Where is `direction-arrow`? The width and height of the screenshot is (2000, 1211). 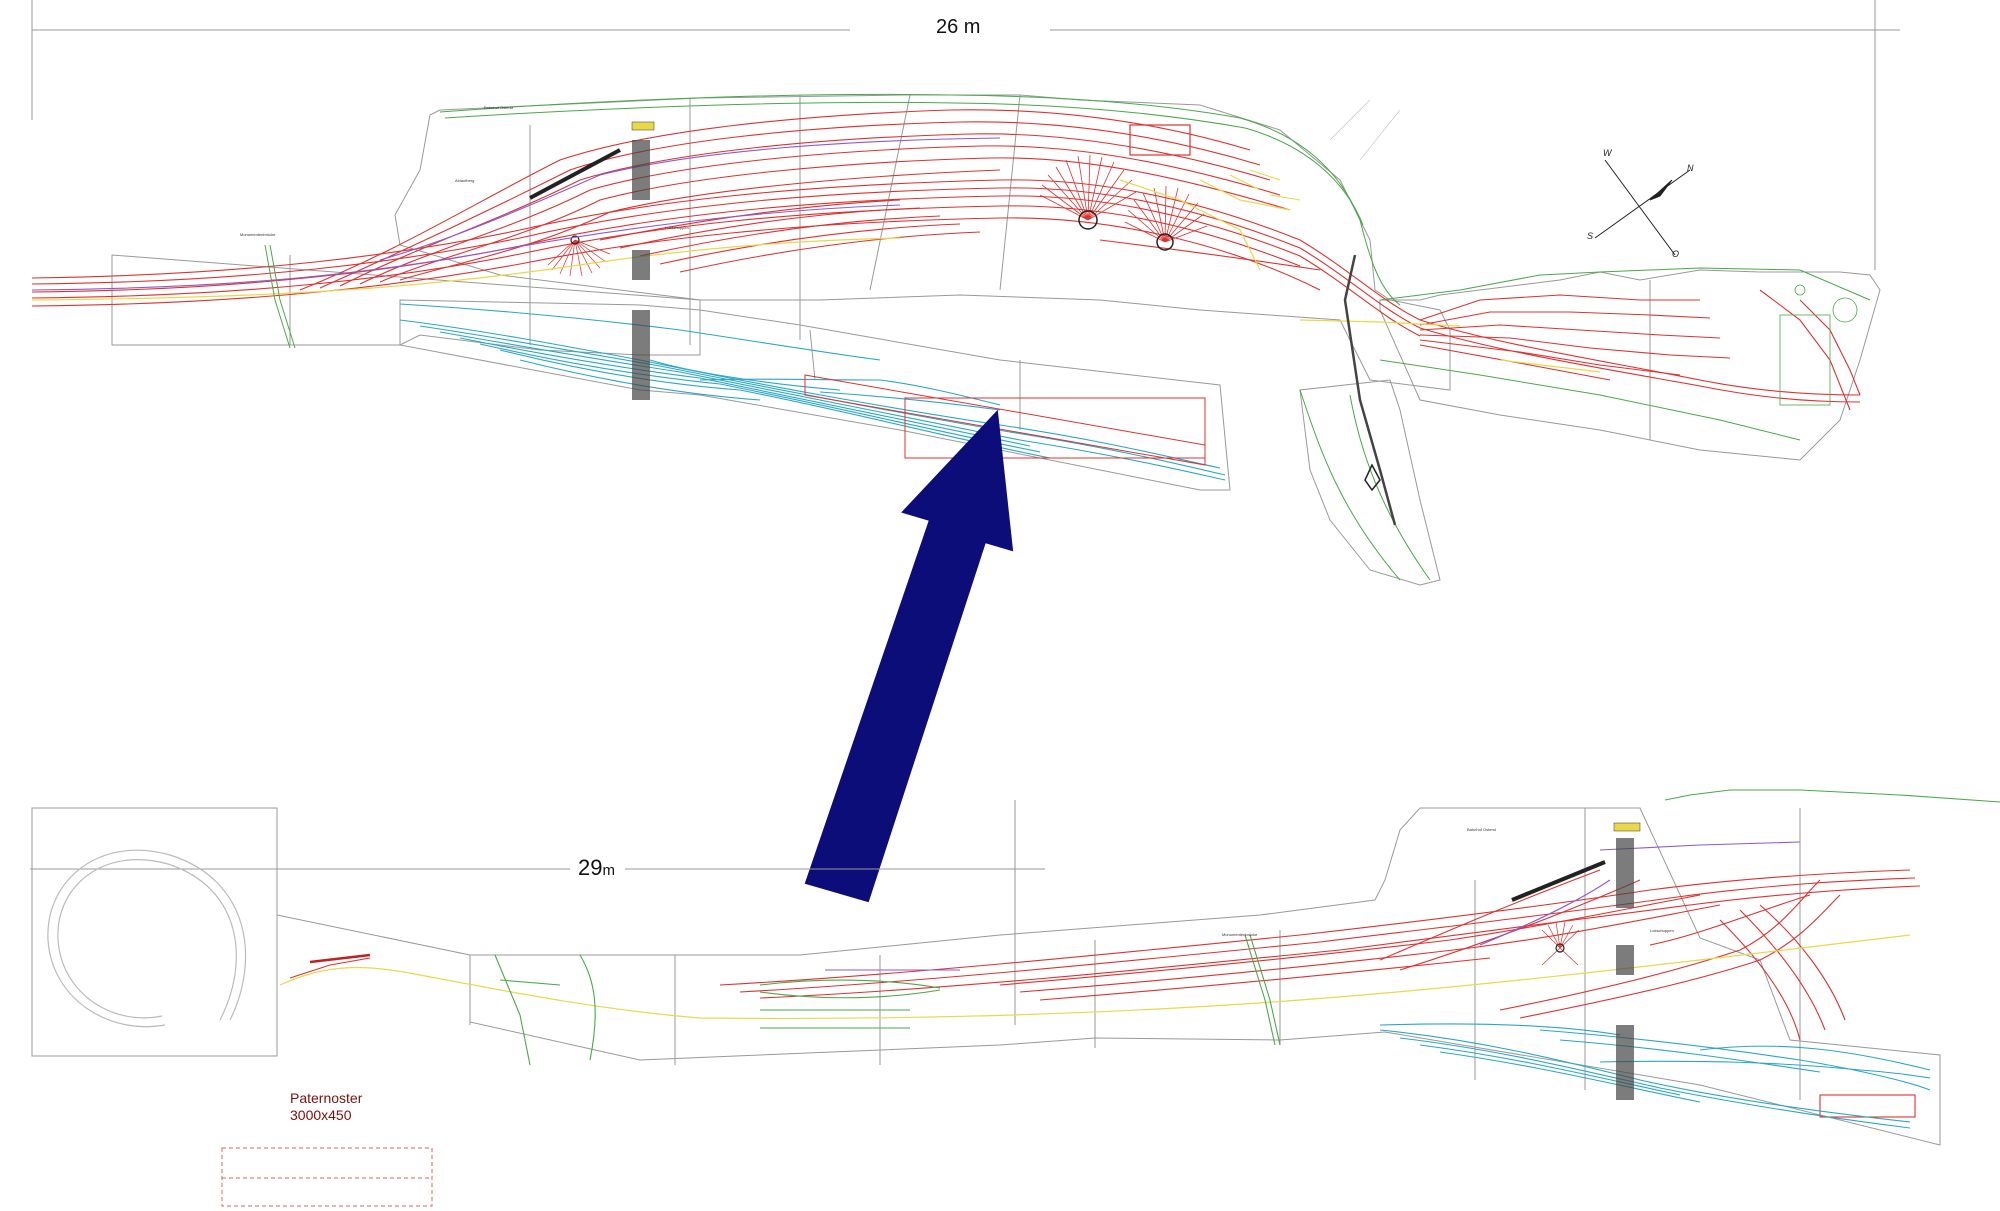
direction-arrow is located at coordinates (909, 656).